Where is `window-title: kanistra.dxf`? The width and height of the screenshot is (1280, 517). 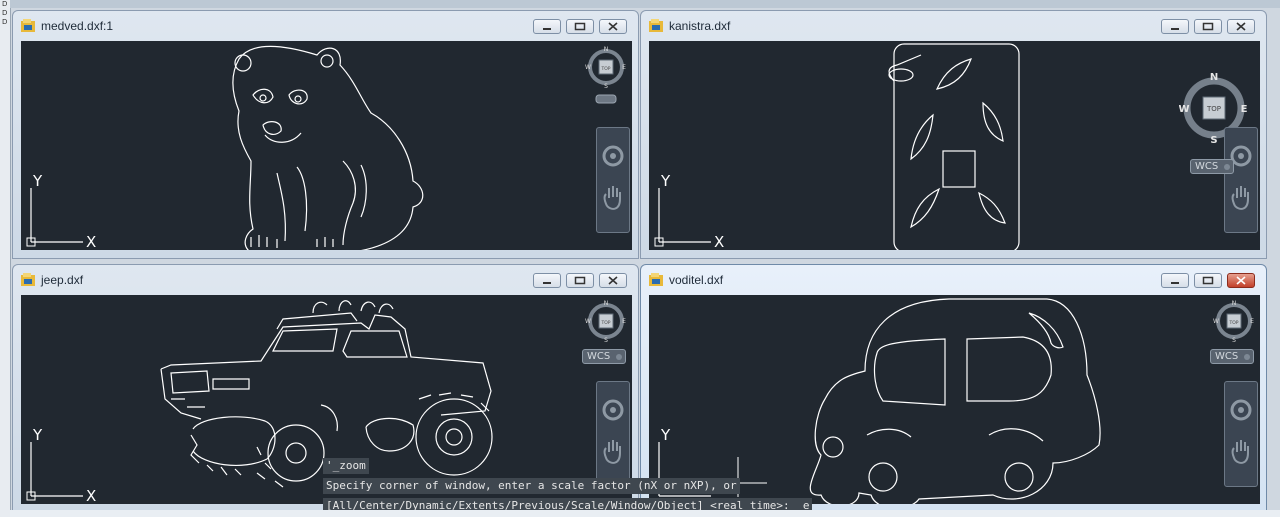 window-title: kanistra.dxf is located at coordinates (700, 26).